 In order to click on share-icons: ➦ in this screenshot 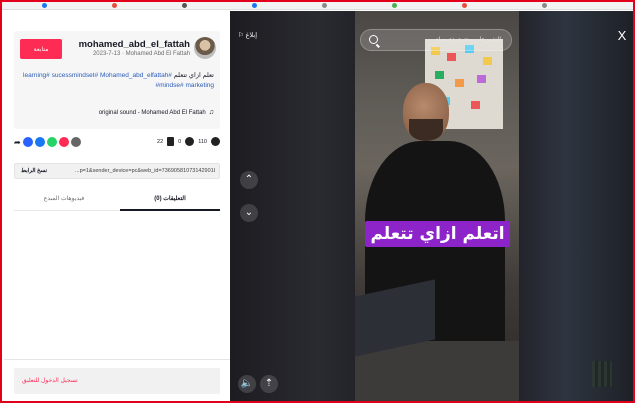, I will do `click(47, 142)`.